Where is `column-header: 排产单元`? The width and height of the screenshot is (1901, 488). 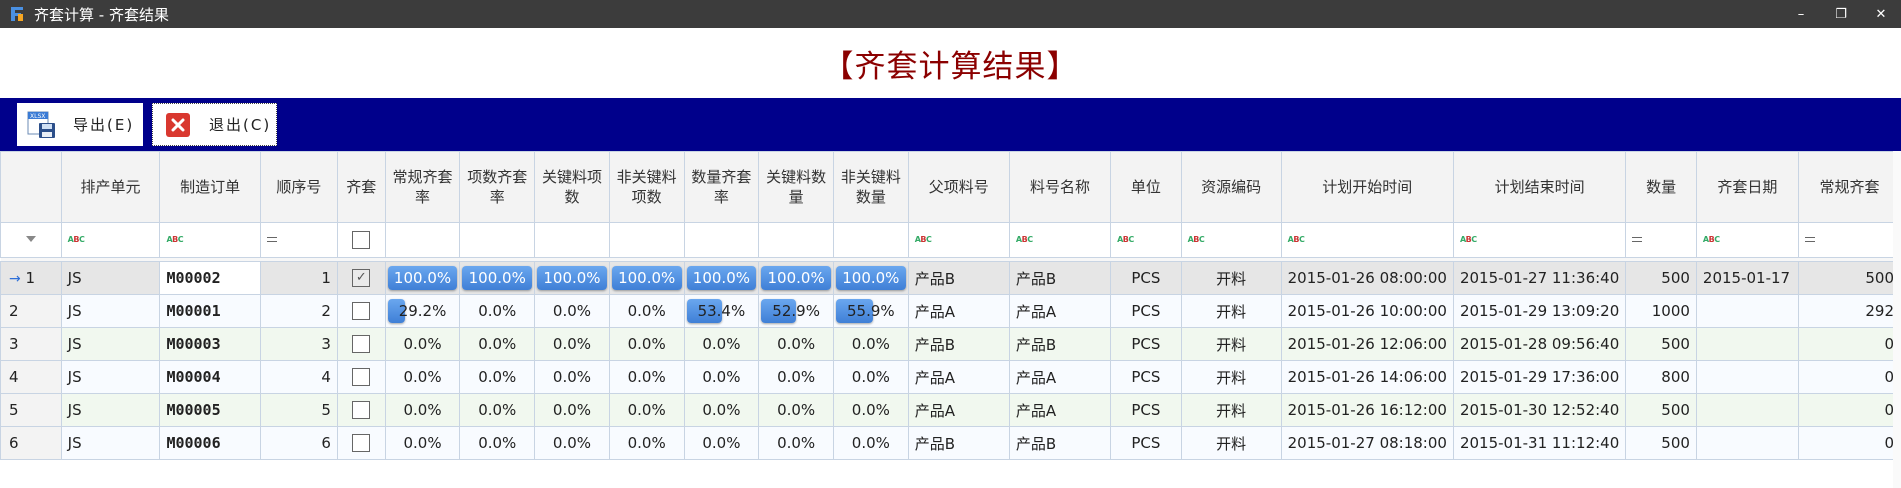 column-header: 排产单元 is located at coordinates (110, 187).